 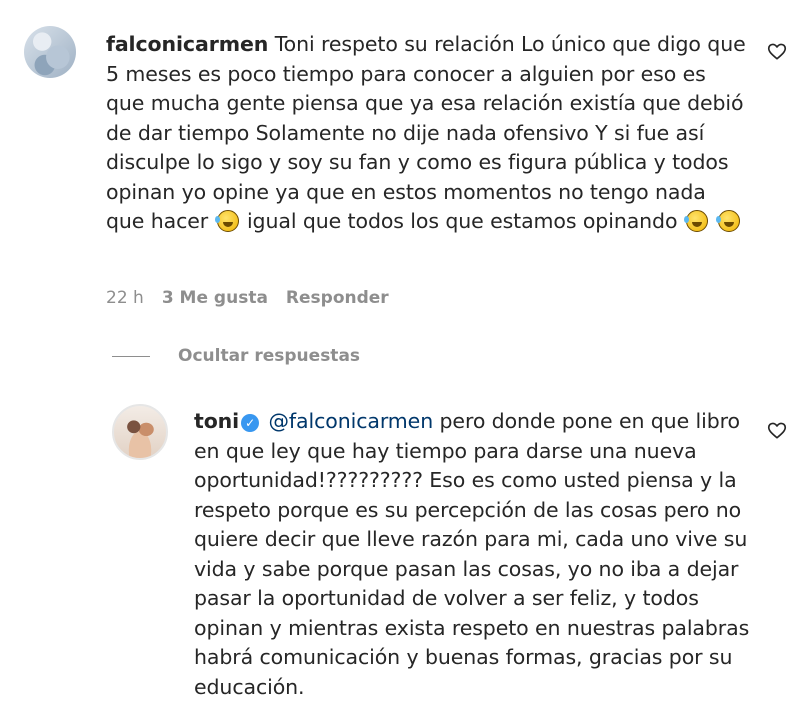 What do you see at coordinates (215, 298) in the screenshot?
I see `likes-count-button: 3 Me gusta` at bounding box center [215, 298].